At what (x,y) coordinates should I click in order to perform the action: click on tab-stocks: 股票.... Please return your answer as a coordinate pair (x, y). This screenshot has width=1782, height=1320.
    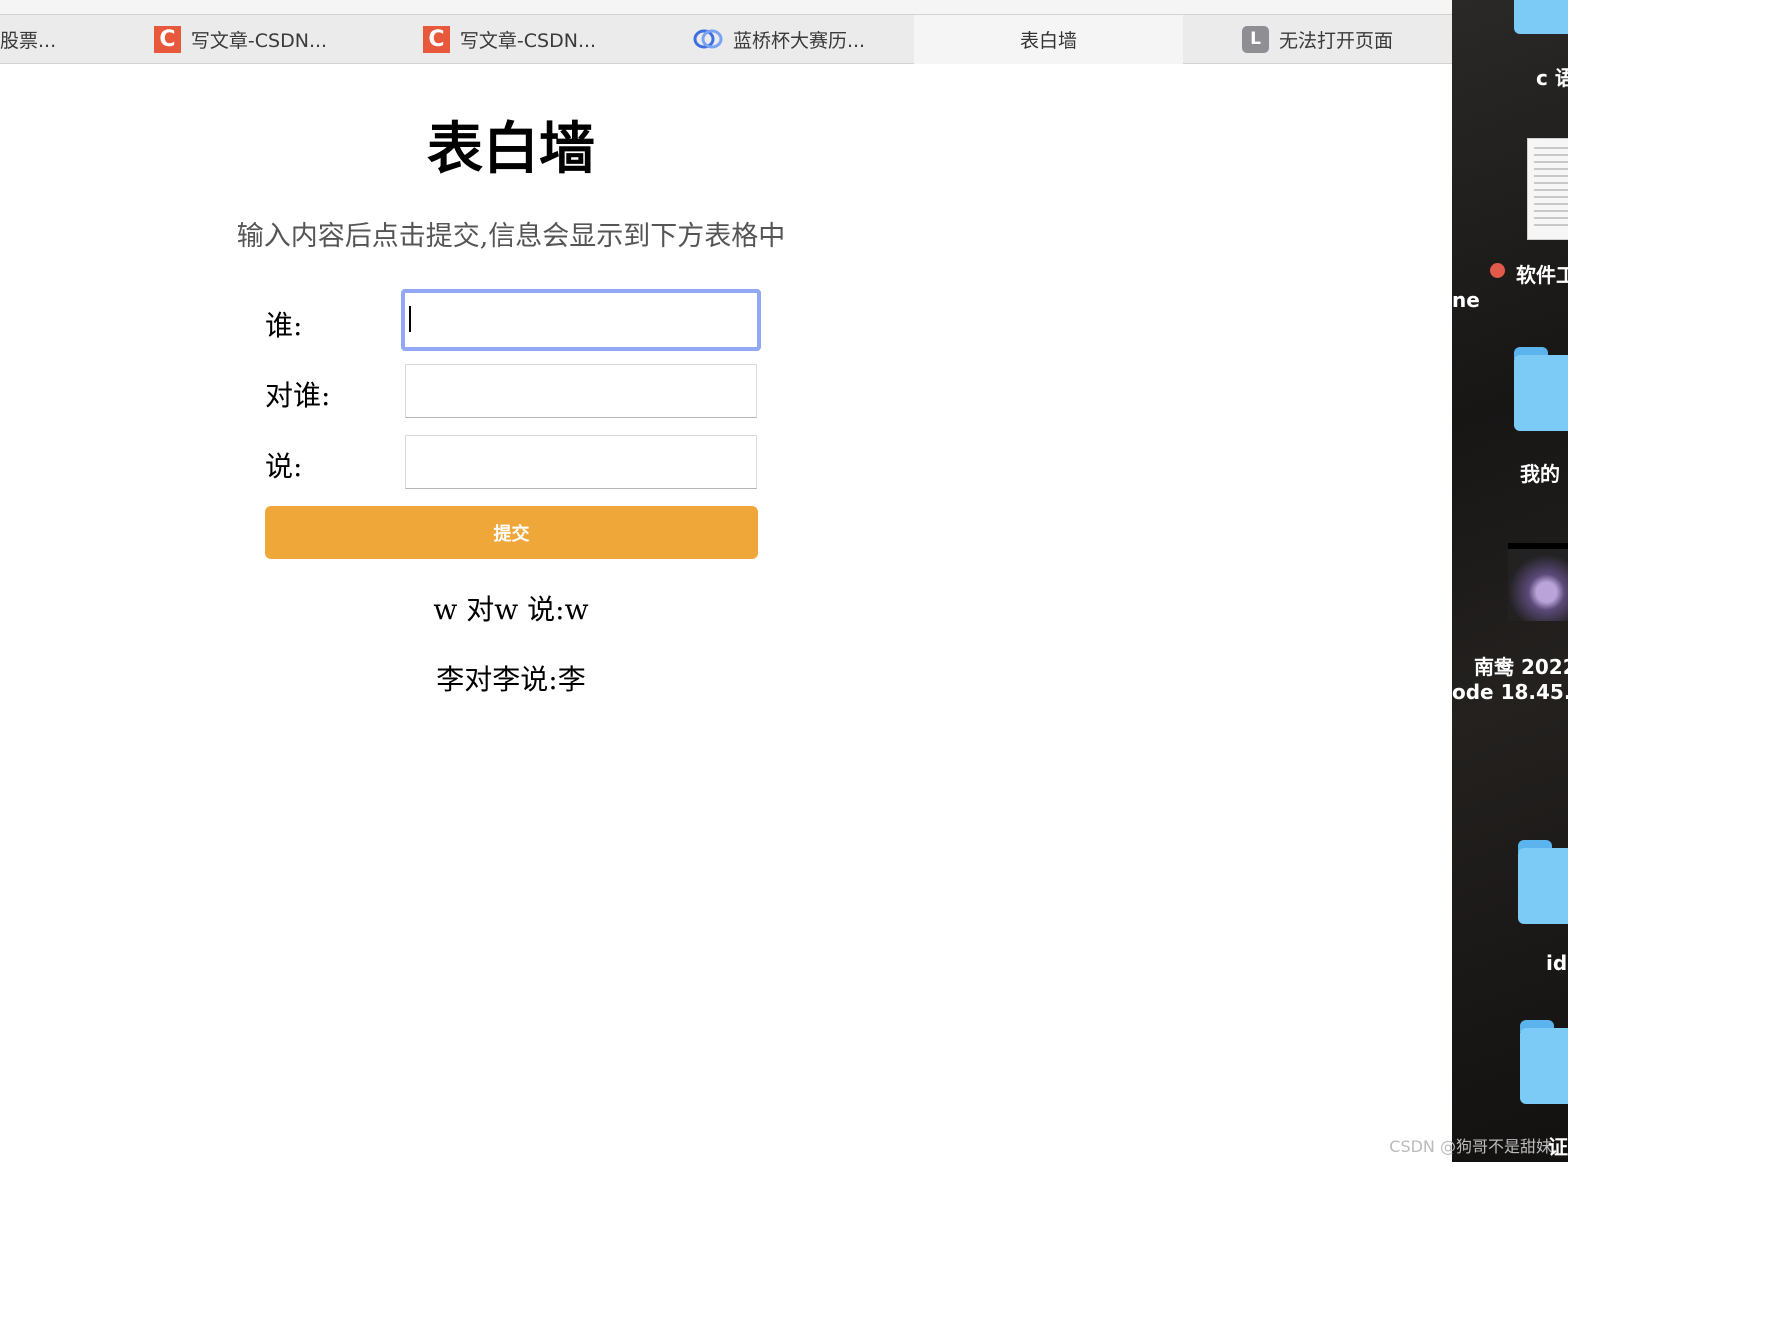
    Looking at the image, I should click on (53, 39).